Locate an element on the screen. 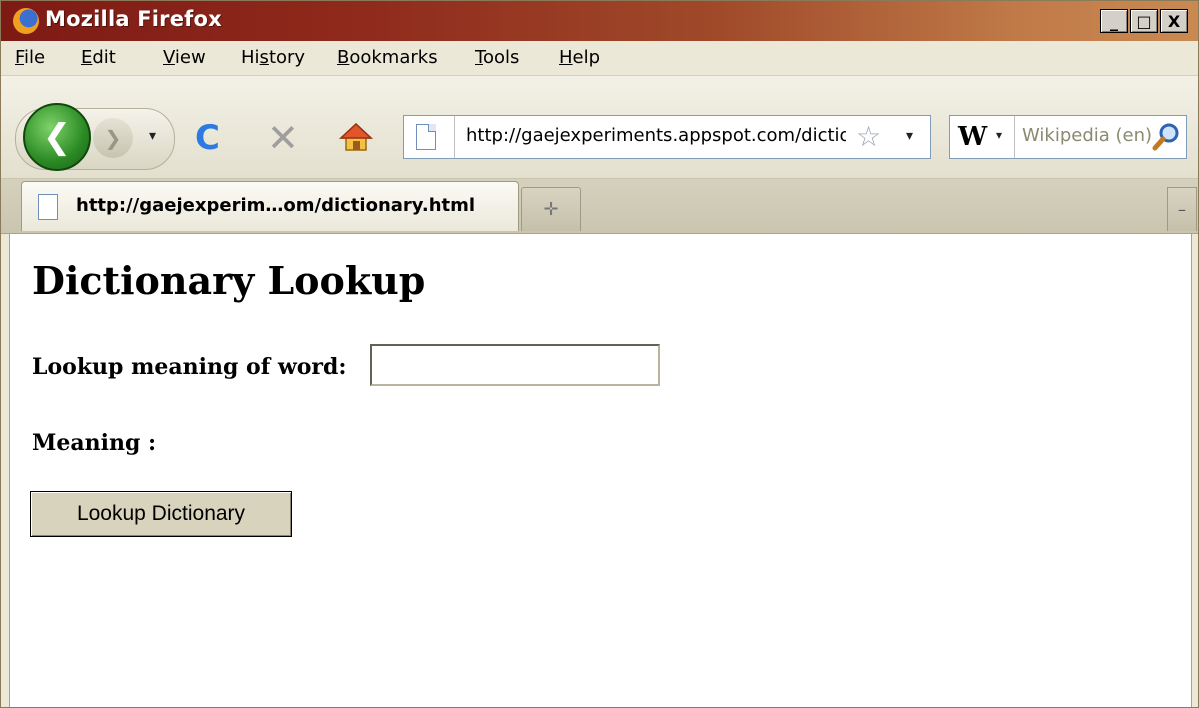  window-controls: _ □ X is located at coordinates (1143, 21).